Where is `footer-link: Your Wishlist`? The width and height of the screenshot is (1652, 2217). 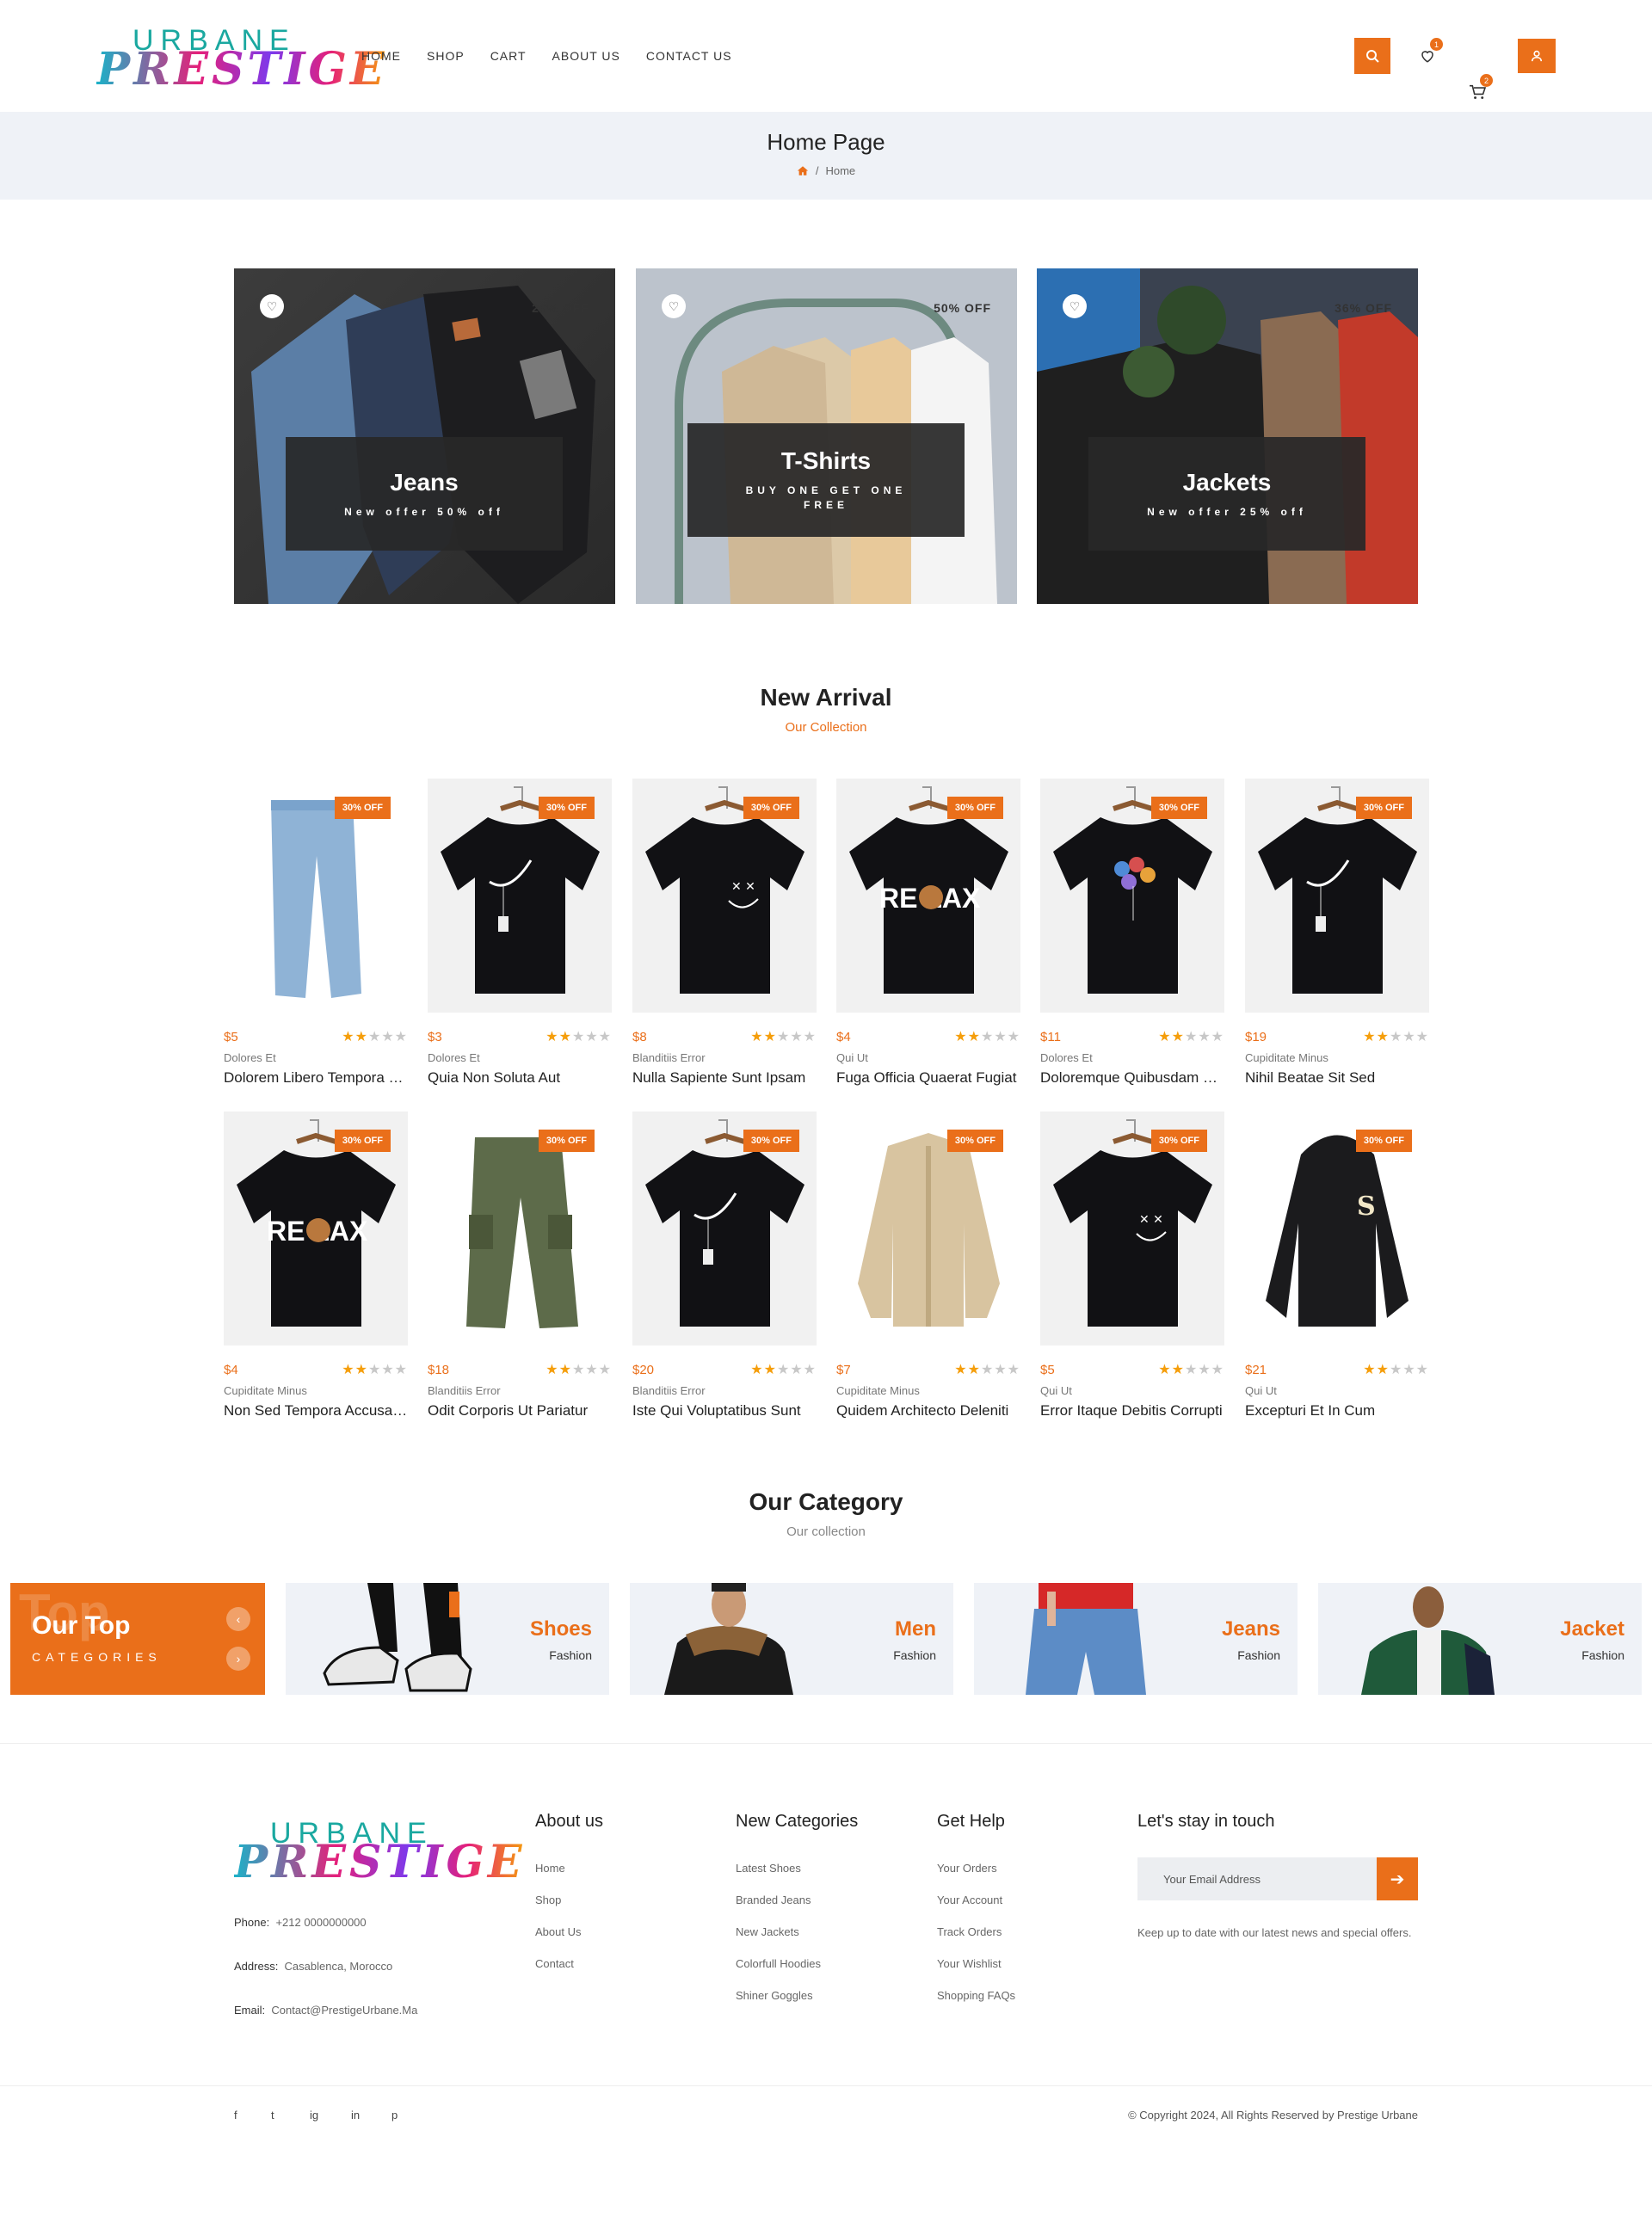 footer-link: Your Wishlist is located at coordinates (976, 1963).